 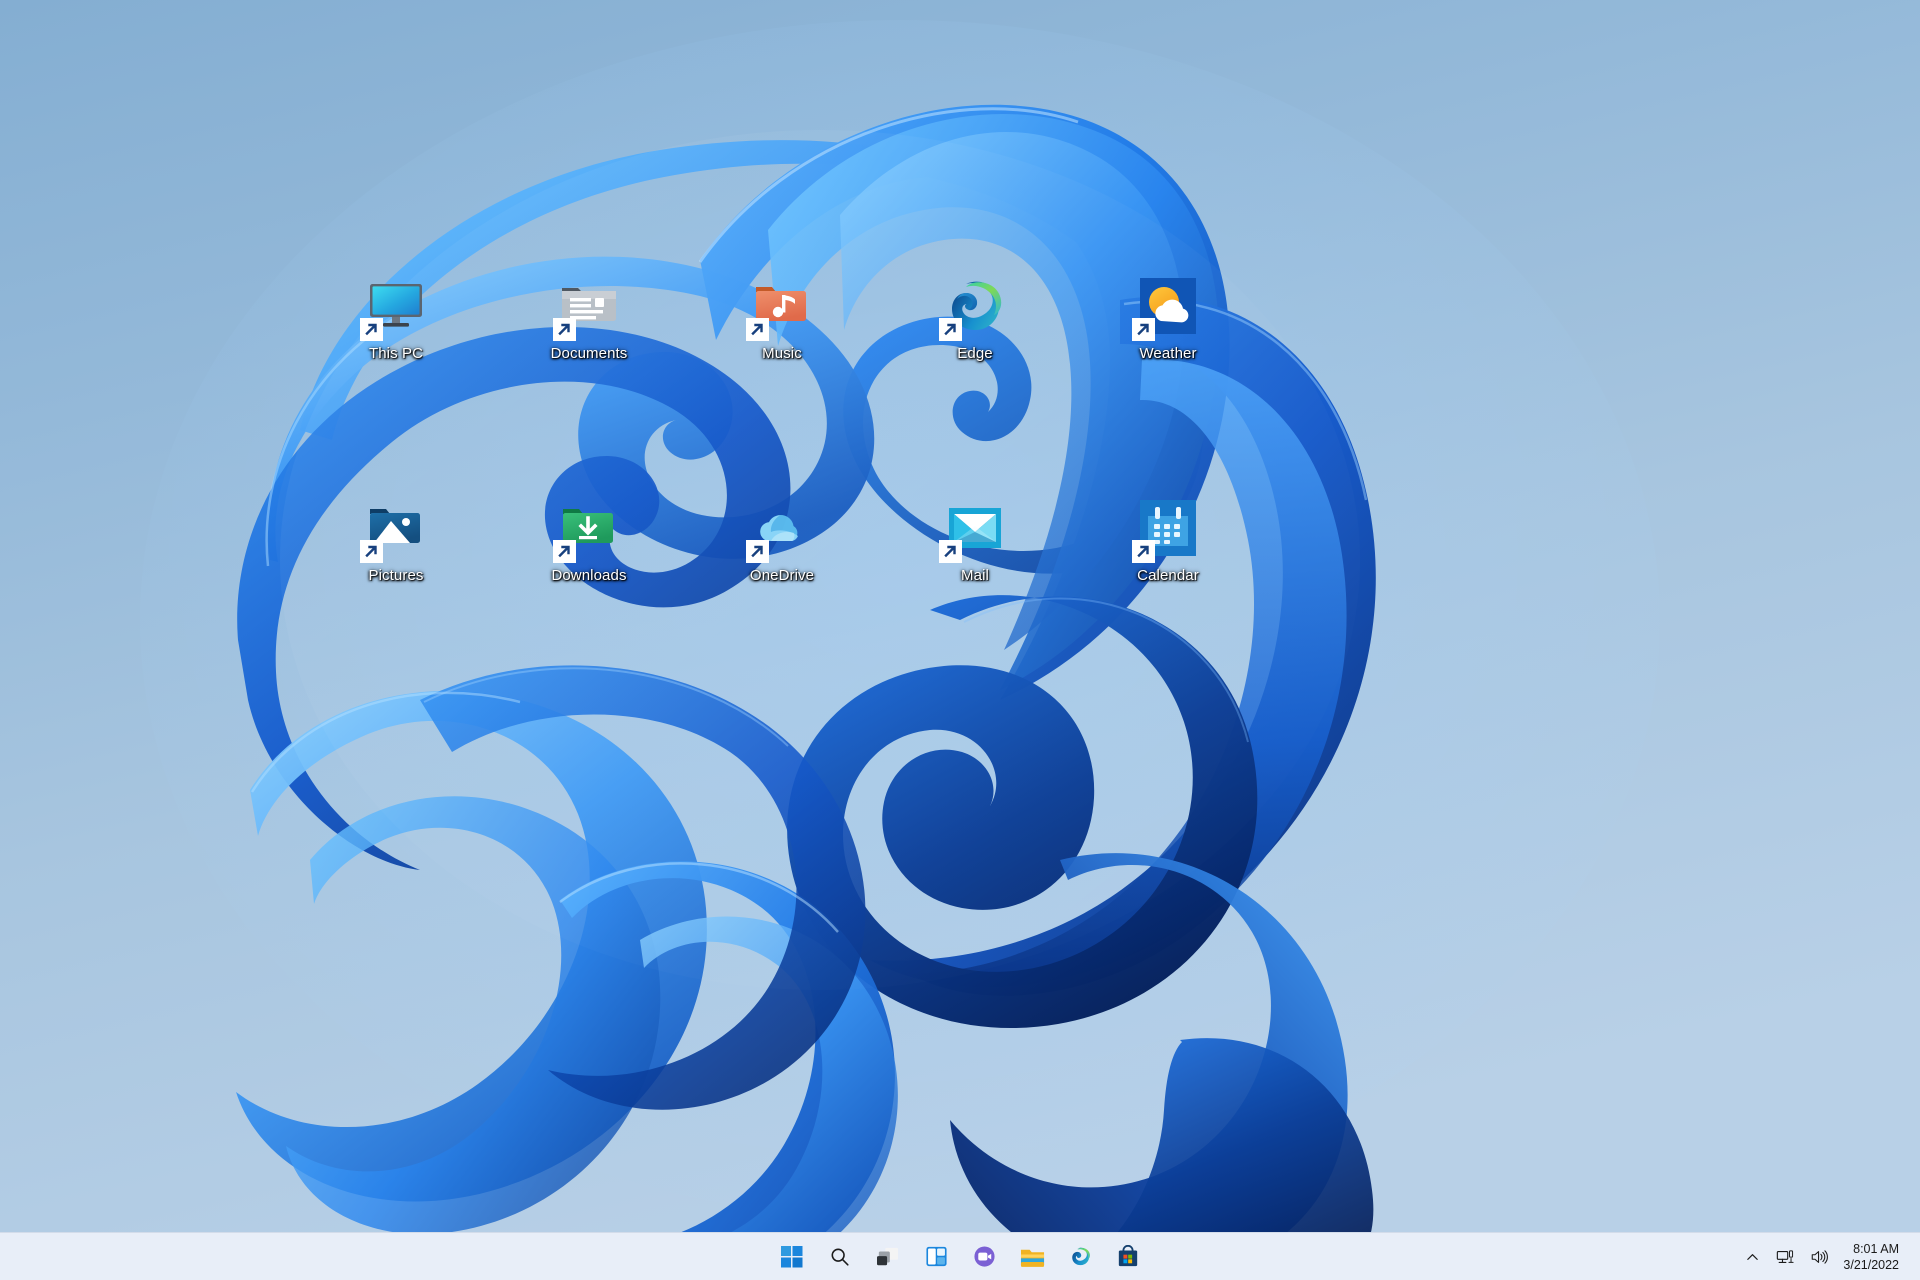 I want to click on desktop-icon-this-pc: This PC, so click(x=396, y=326).